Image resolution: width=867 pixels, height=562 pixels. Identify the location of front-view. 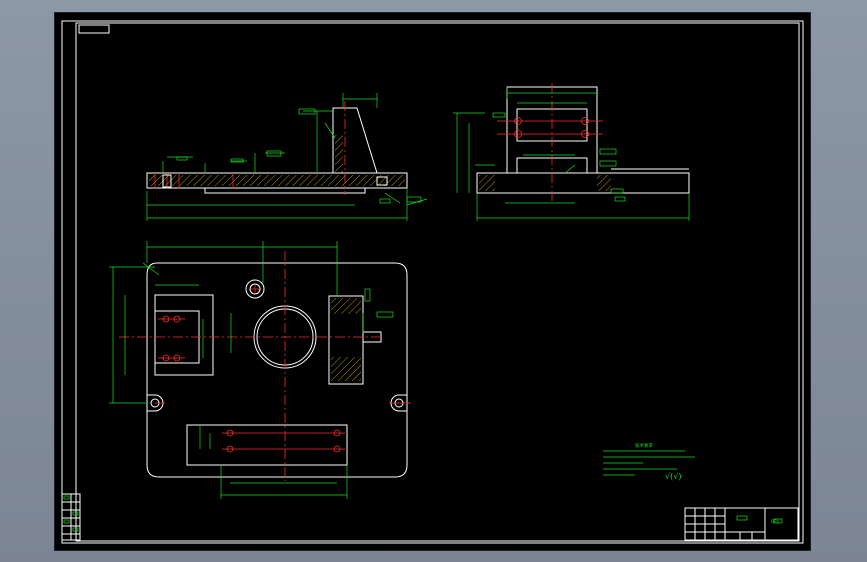
(287, 157).